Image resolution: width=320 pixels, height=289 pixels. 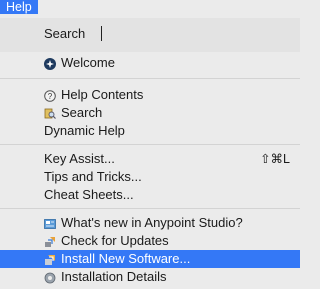 What do you see at coordinates (50, 223) in the screenshot?
I see `news-icon` at bounding box center [50, 223].